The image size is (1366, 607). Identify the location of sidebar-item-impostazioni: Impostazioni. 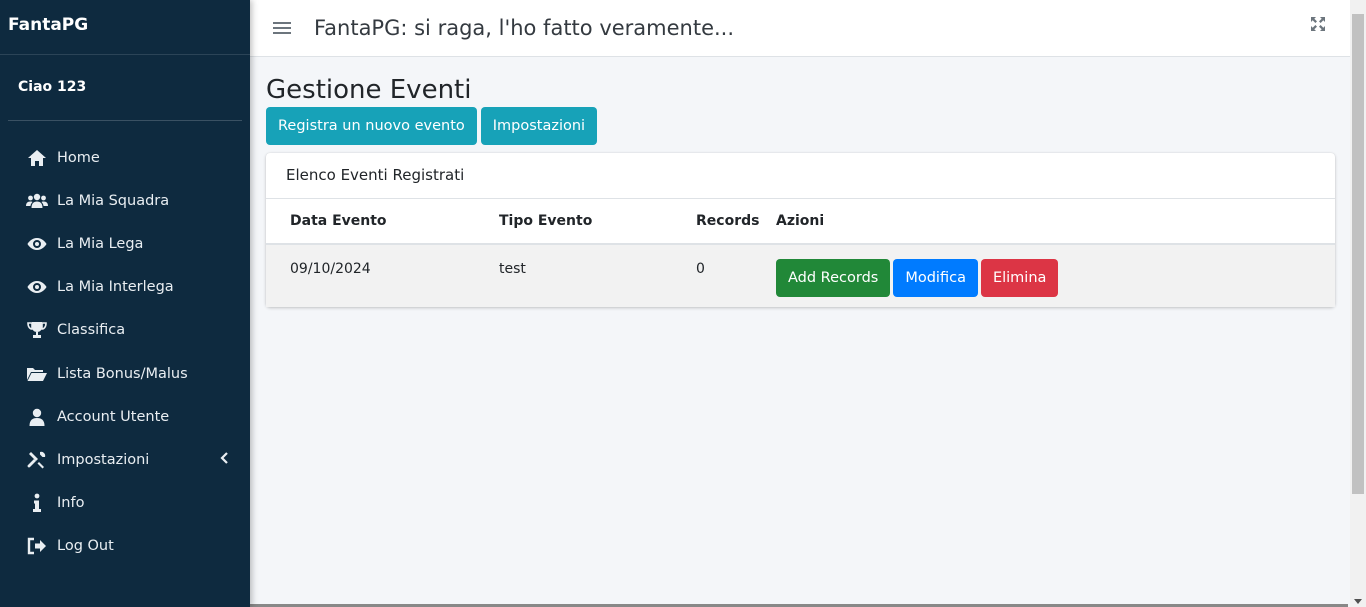
(125, 459).